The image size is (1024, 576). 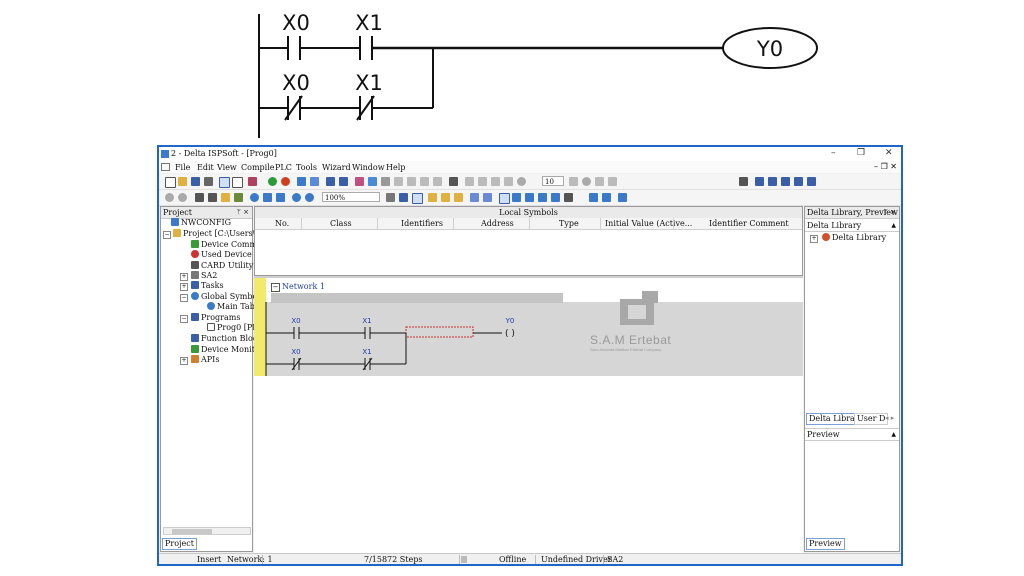 What do you see at coordinates (205, 360) in the screenshot?
I see `tree-item-apis: APIs` at bounding box center [205, 360].